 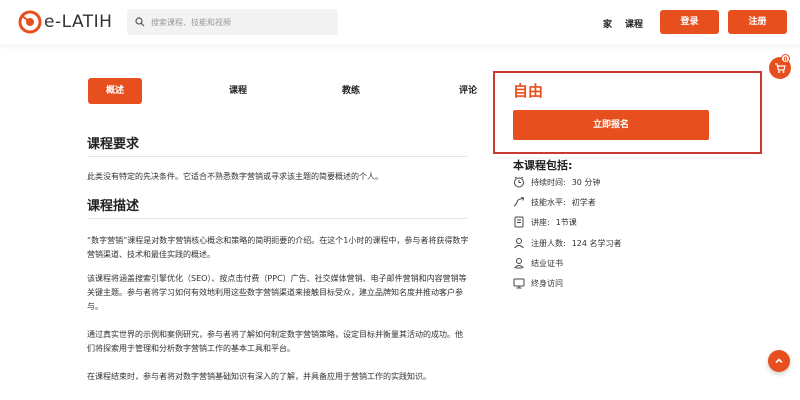 I want to click on includes-heading: 本课程包括:, so click(x=543, y=165).